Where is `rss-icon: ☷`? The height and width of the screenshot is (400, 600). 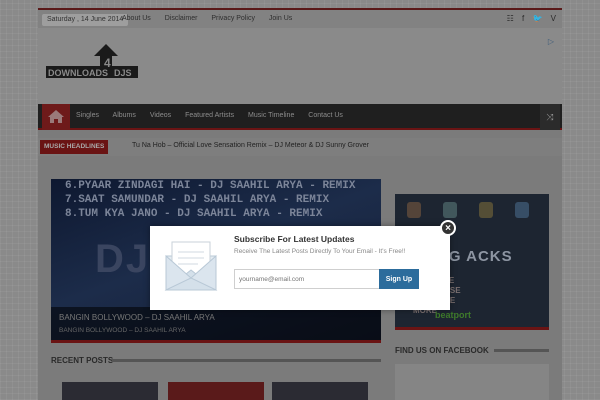 rss-icon: ☷ is located at coordinates (510, 18).